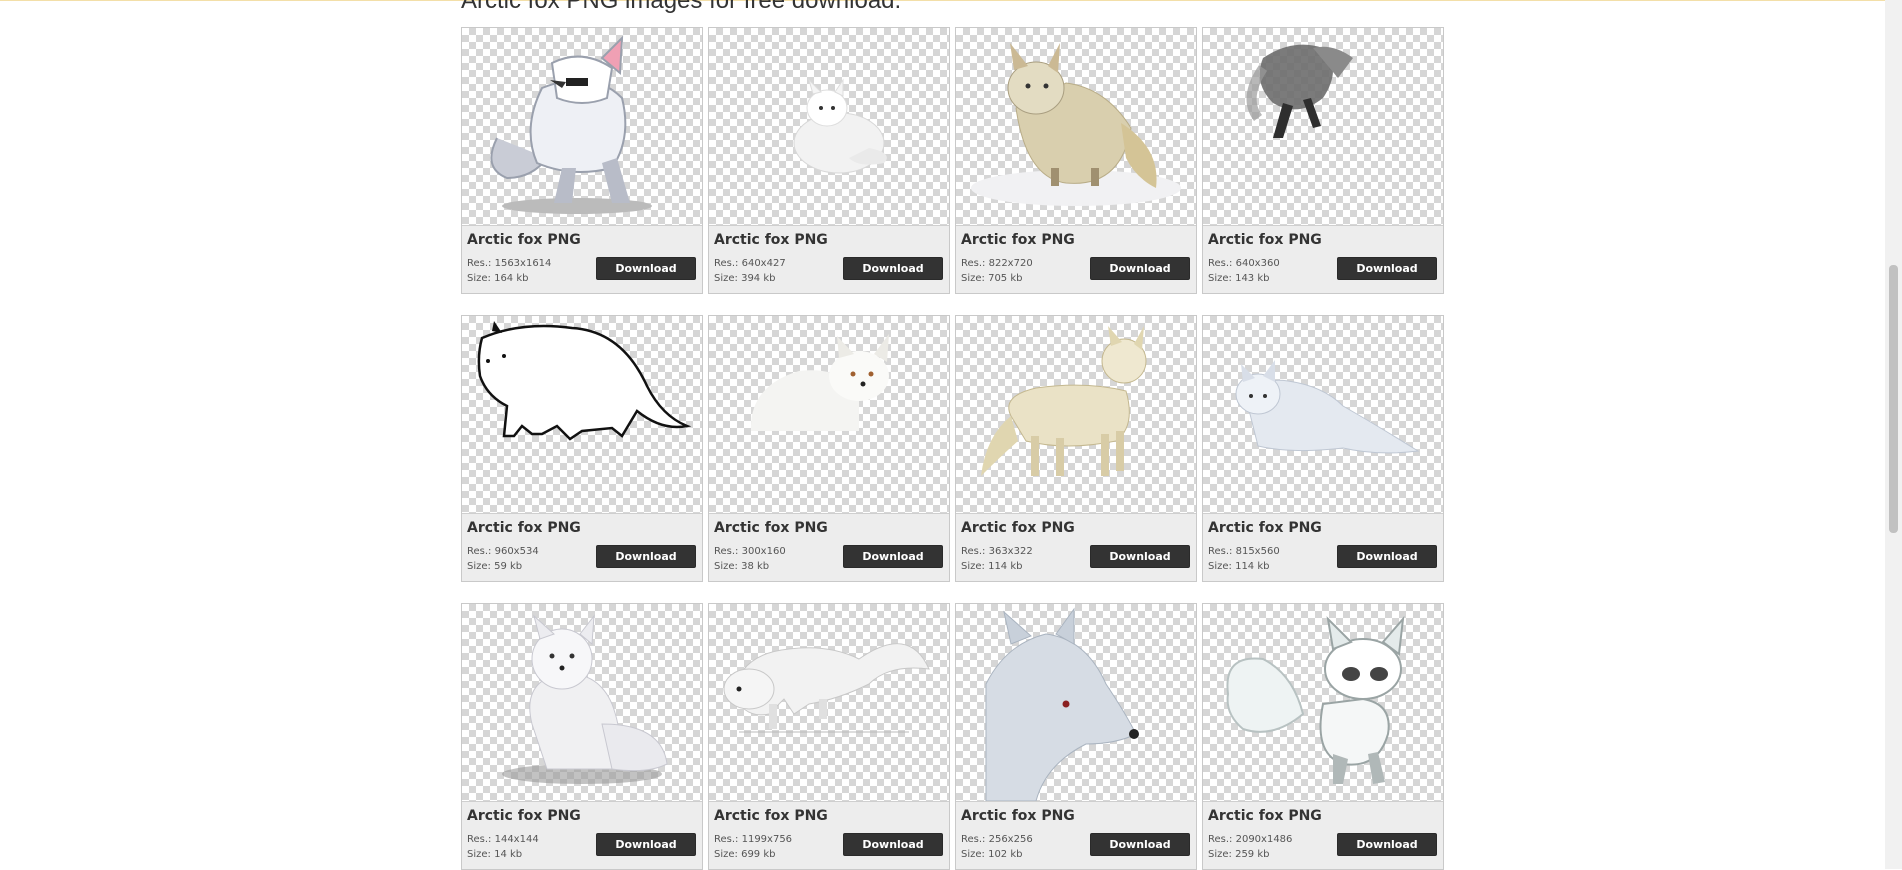 The image size is (1902, 870). What do you see at coordinates (750, 263) in the screenshot?
I see `item-resolution: Res.: 640x427` at bounding box center [750, 263].